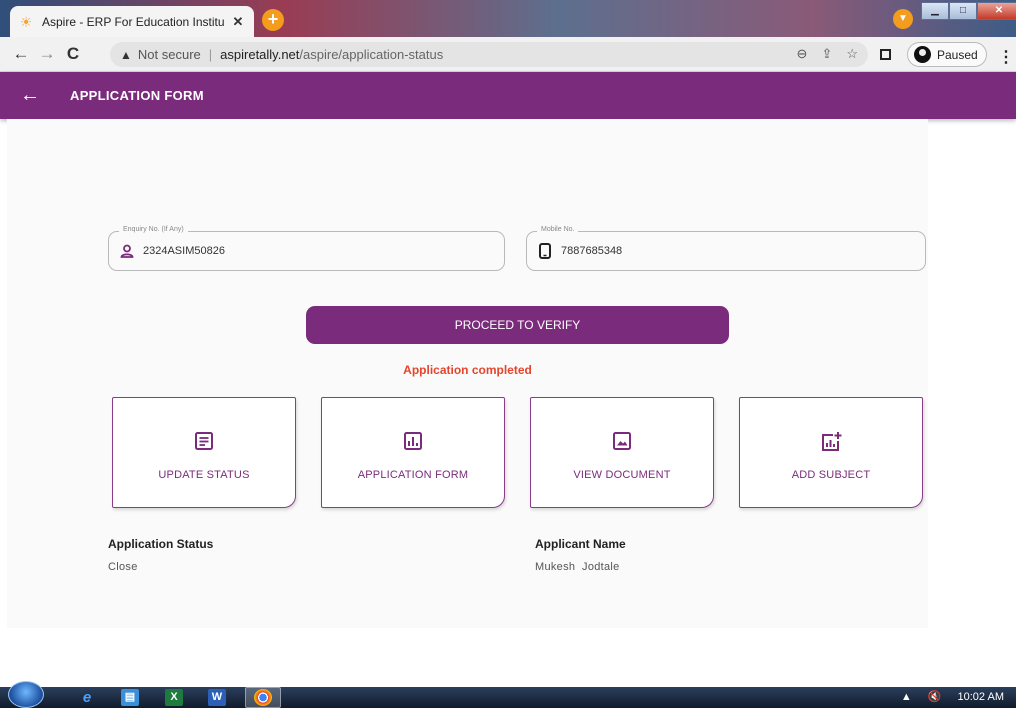  Describe the element at coordinates (217, 697) in the screenshot. I see `word-icon: W` at that location.